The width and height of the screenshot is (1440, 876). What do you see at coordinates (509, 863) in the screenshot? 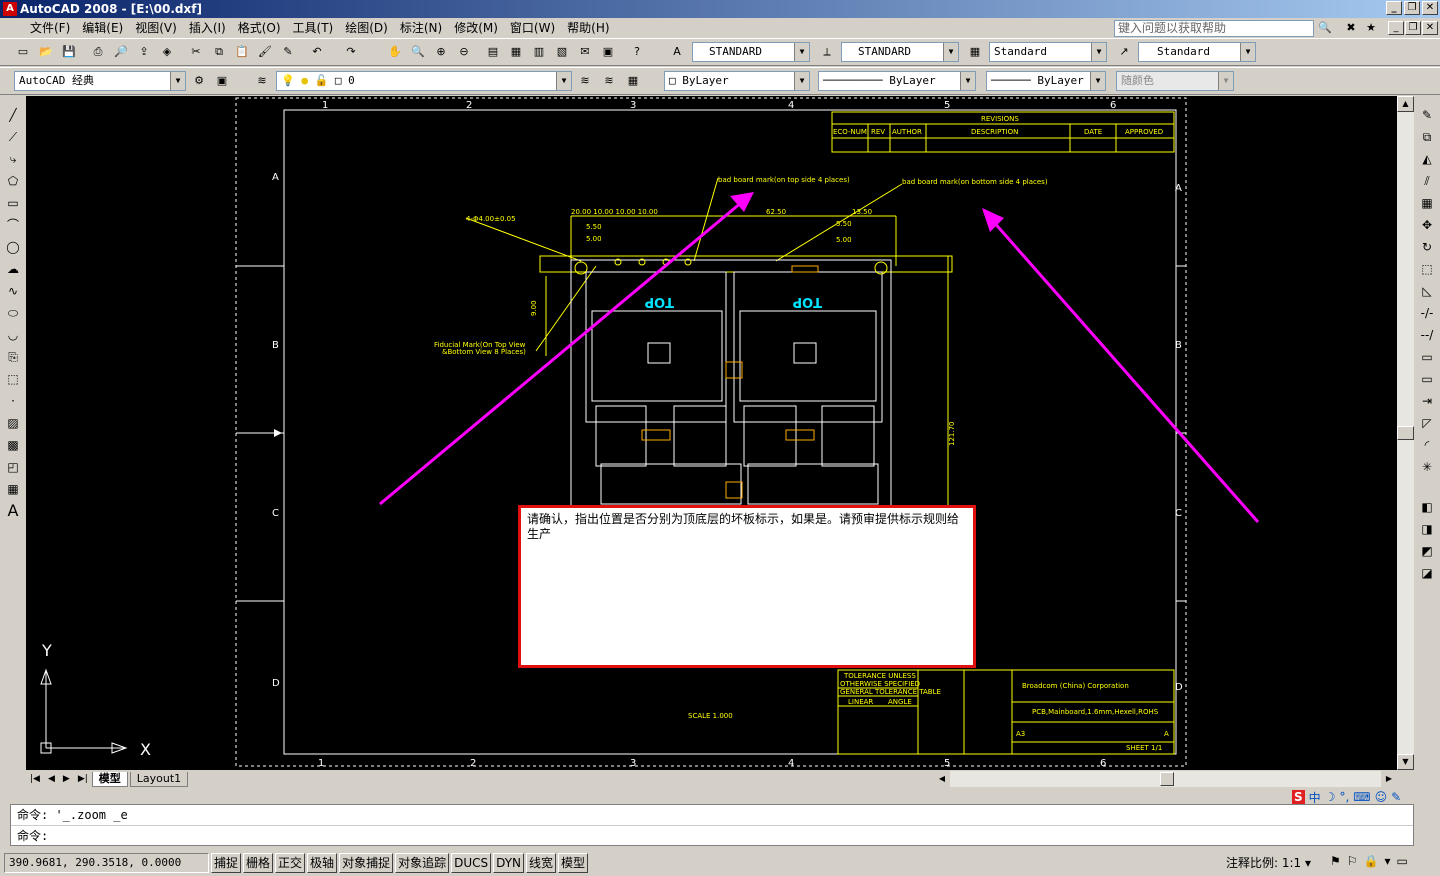
I see `dyn-toggle: DYN` at bounding box center [509, 863].